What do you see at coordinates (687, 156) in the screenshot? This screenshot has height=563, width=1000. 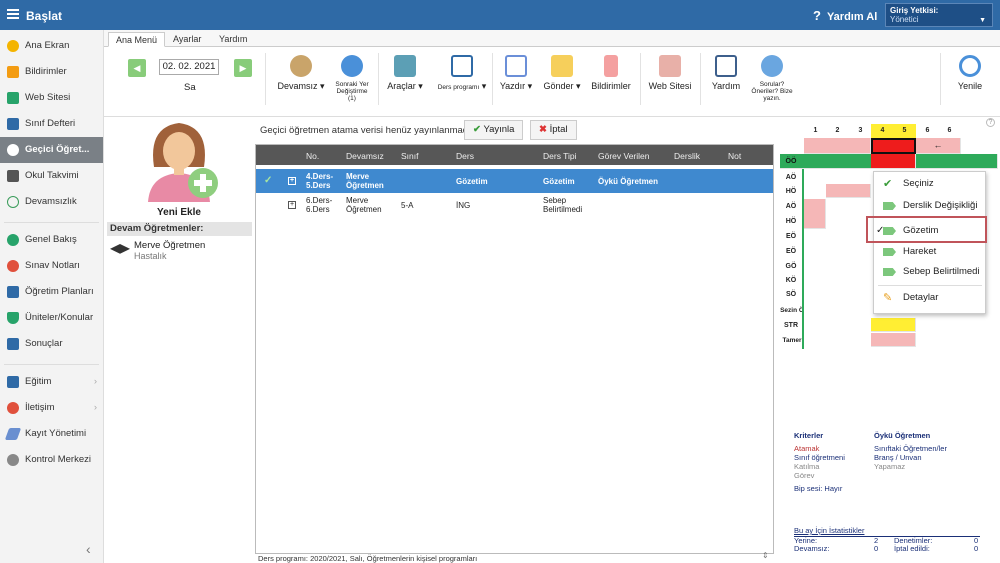 I see `col-derslik: Derslik` at bounding box center [687, 156].